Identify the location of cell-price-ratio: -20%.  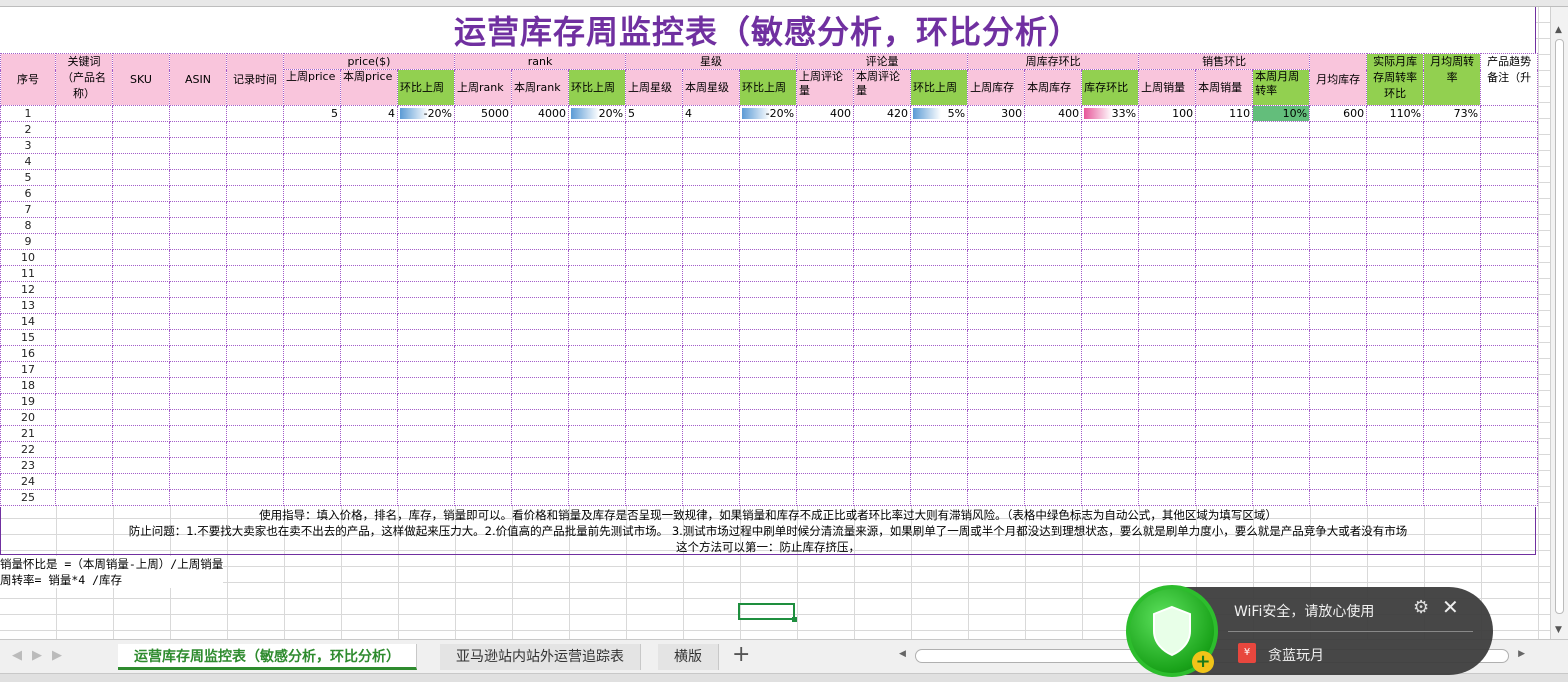
(426, 113).